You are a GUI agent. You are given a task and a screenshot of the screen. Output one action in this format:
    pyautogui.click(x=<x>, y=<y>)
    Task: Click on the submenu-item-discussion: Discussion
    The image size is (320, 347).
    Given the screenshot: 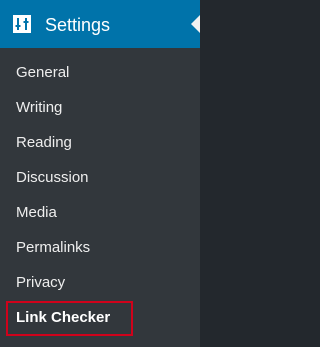 What is the action you would take?
    pyautogui.click(x=100, y=177)
    